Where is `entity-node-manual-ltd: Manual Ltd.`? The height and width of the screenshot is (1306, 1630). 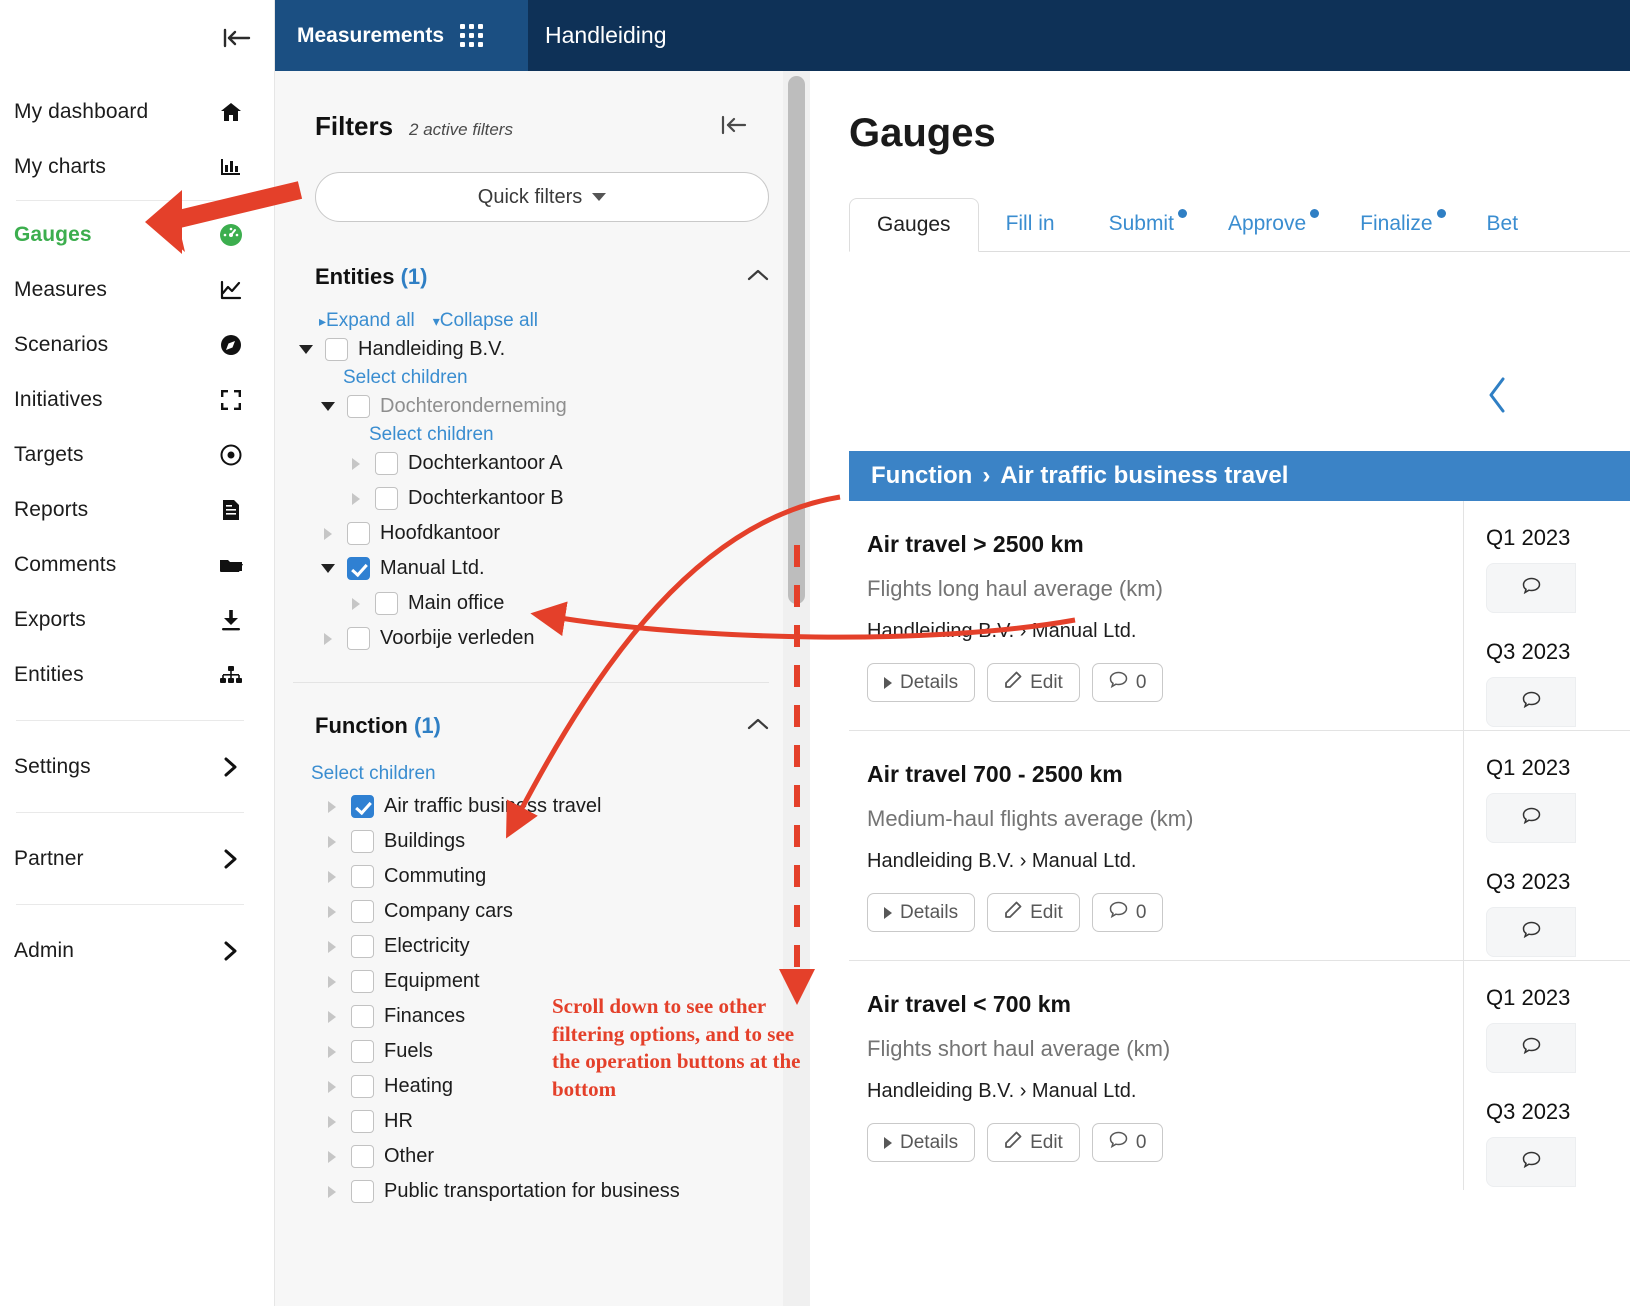
entity-node-manual-ltd: Manual Ltd. is located at coordinates (553, 568).